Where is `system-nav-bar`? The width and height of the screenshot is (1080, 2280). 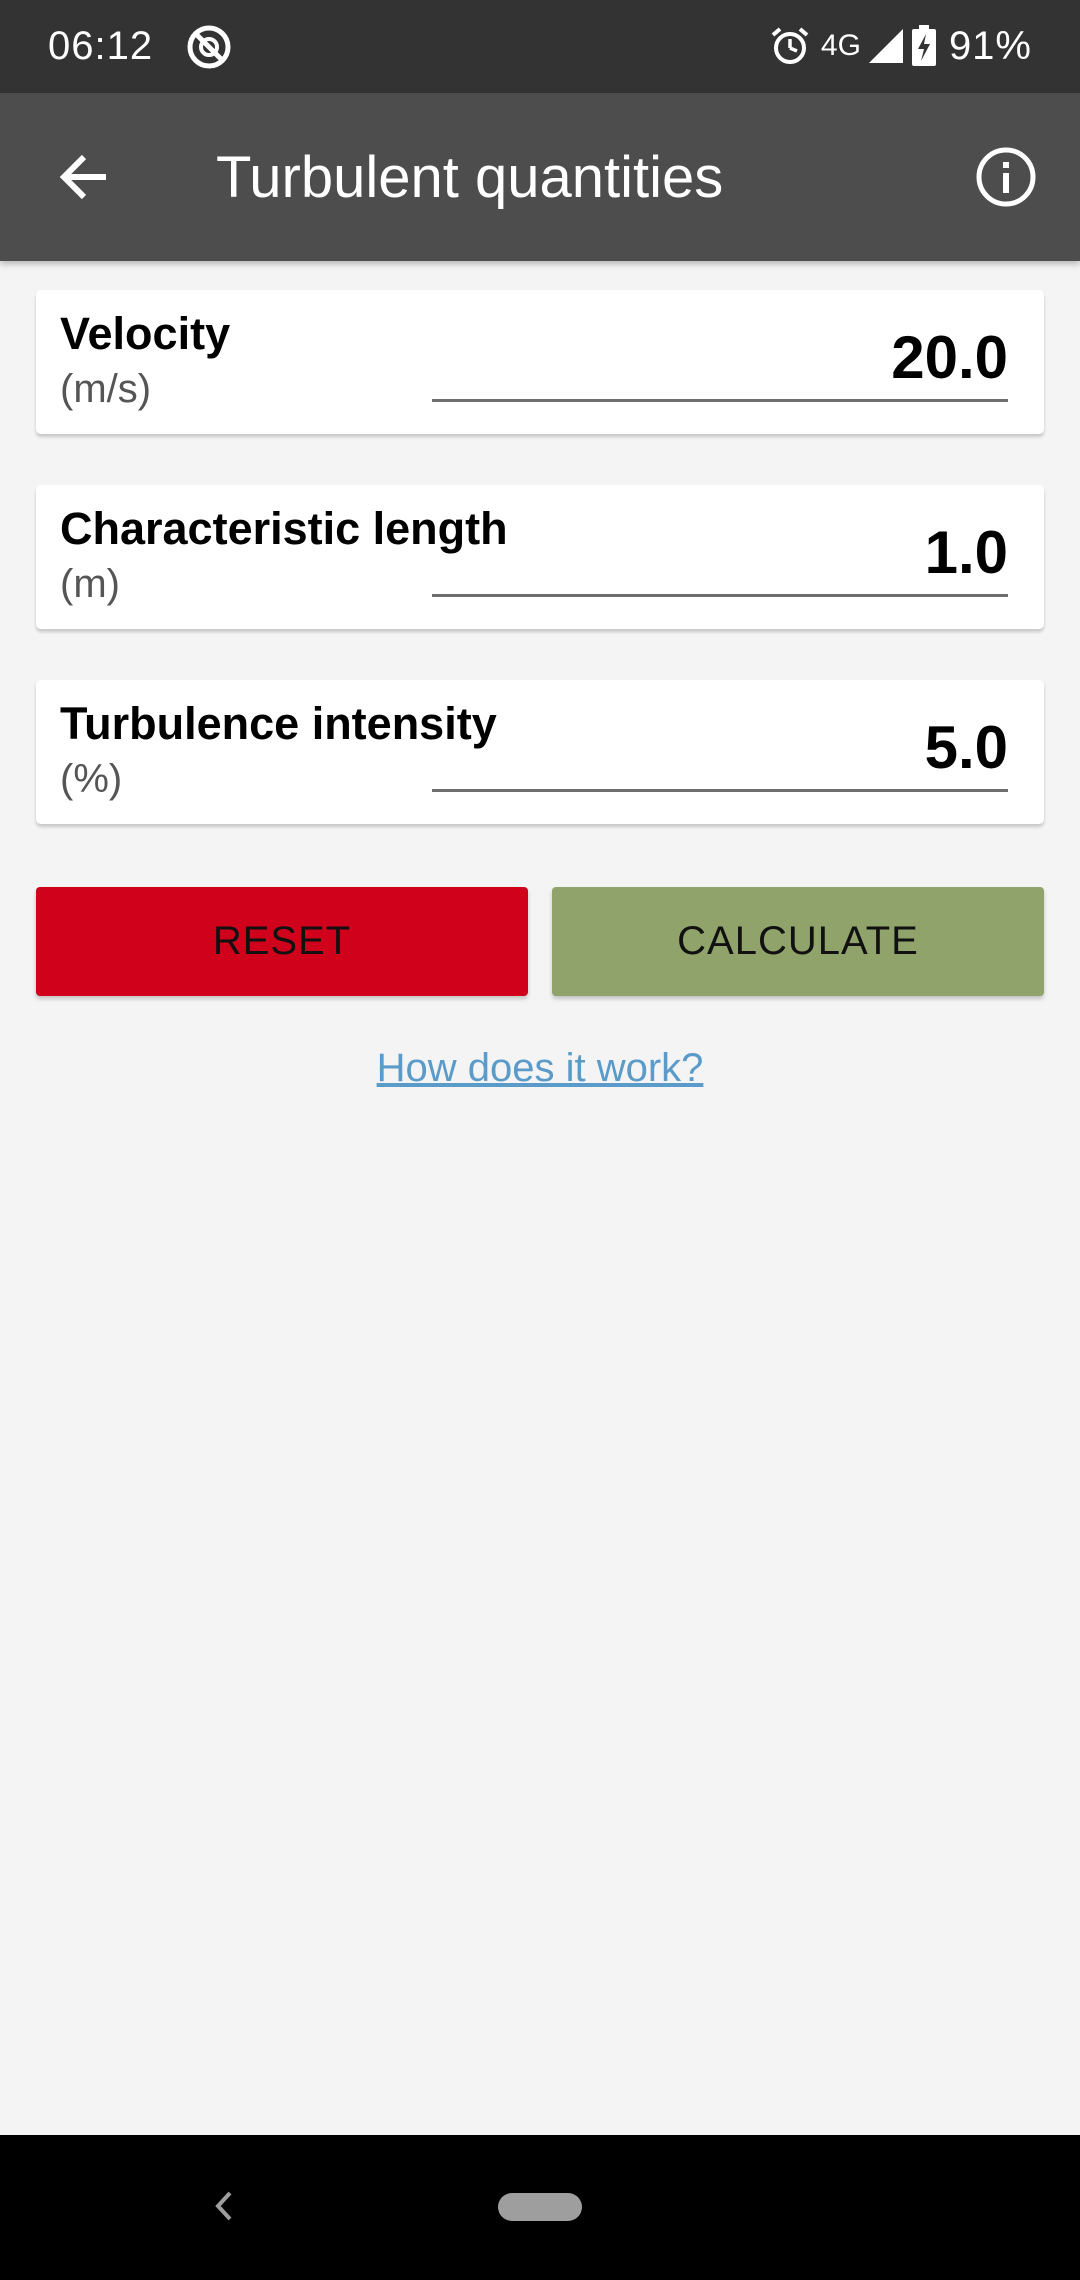 system-nav-bar is located at coordinates (540, 2207).